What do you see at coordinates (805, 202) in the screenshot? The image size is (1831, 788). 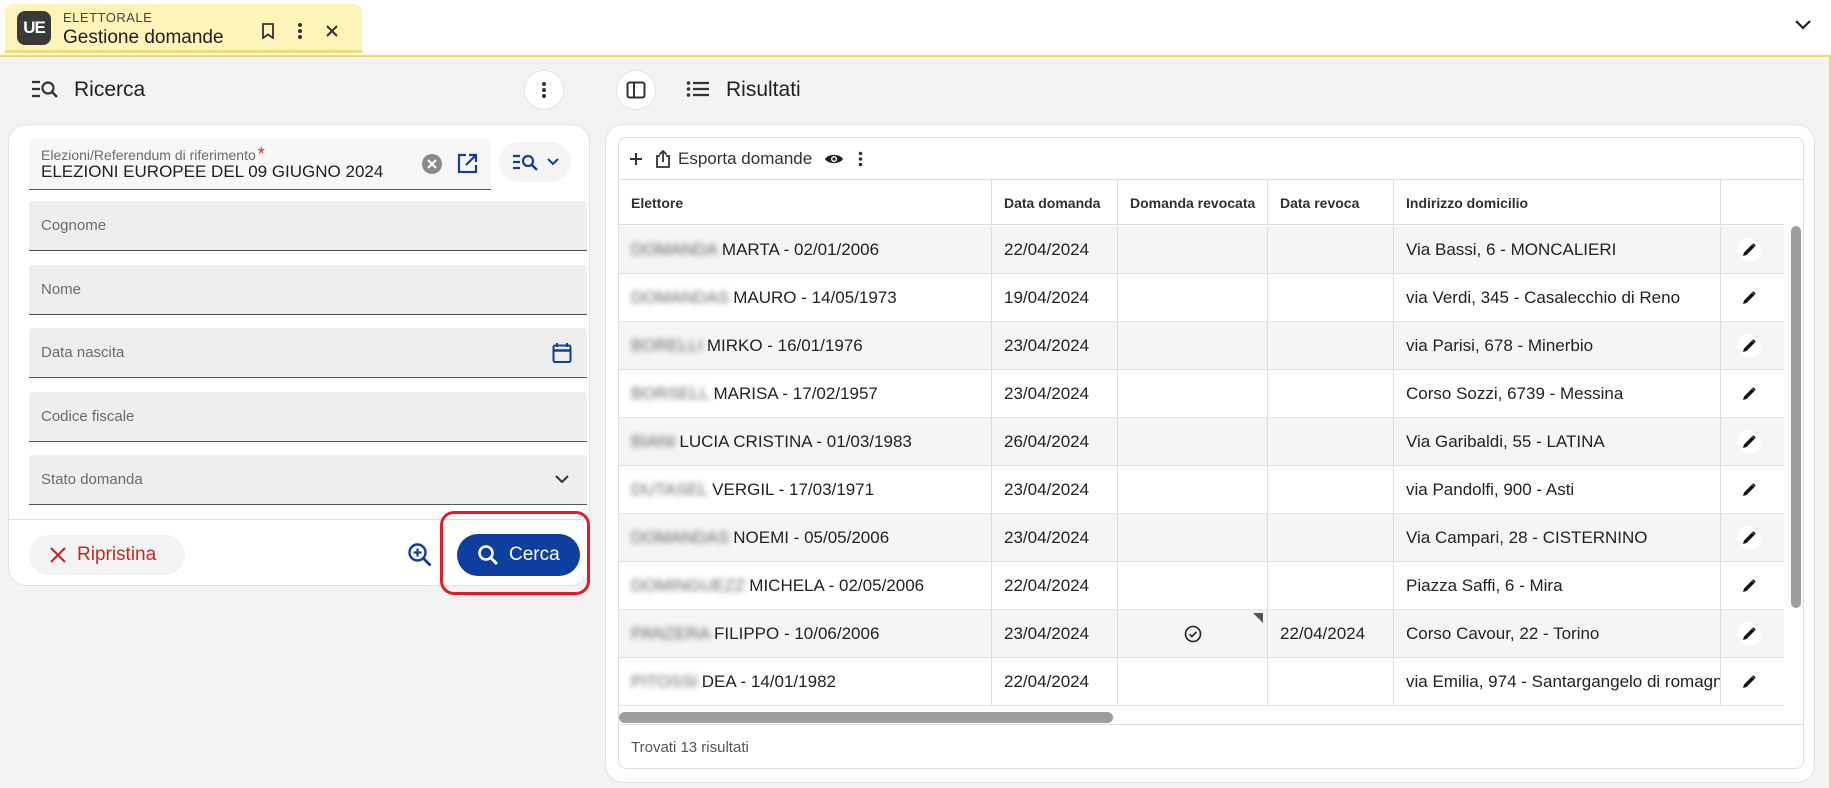 I see `col-header-elettore: Elettore` at bounding box center [805, 202].